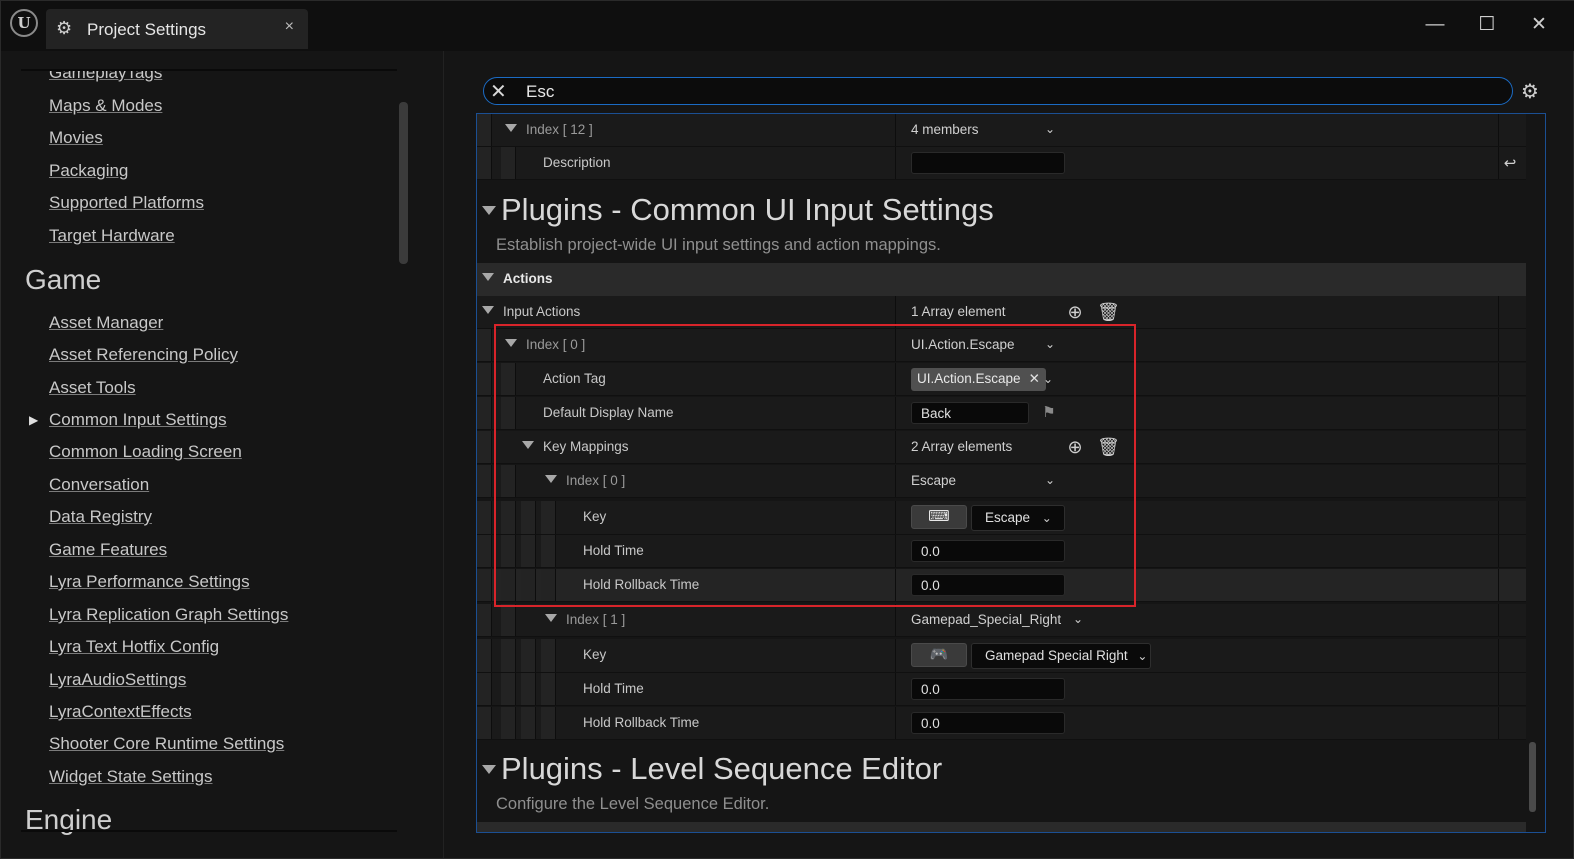 This screenshot has width=1574, height=859. What do you see at coordinates (542, 311) in the screenshot?
I see `input-actions-label: Input Actions` at bounding box center [542, 311].